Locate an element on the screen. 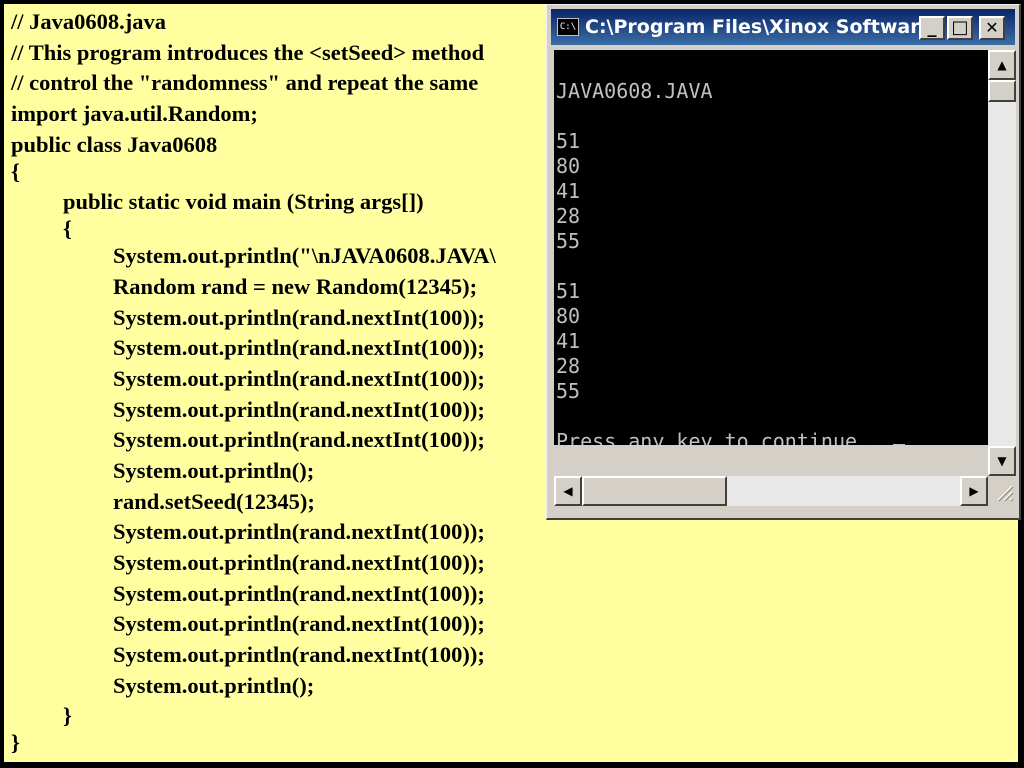 This screenshot has height=768, width=1024. scroll-up-button: ▲ is located at coordinates (1002, 65).